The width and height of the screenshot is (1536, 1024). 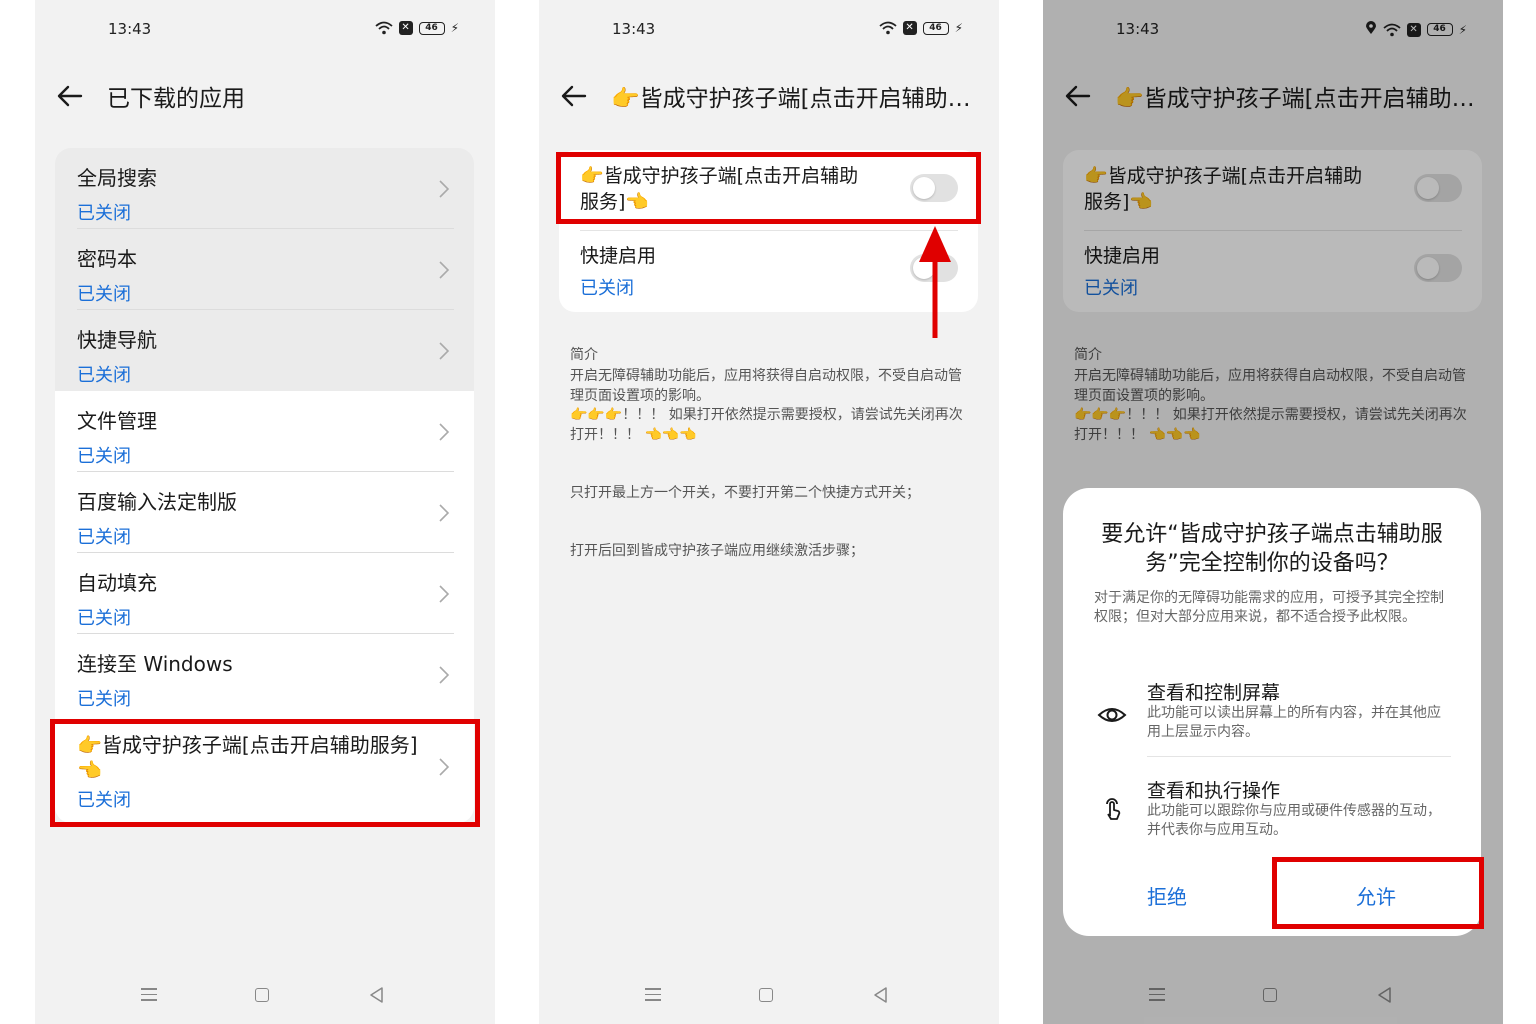 I want to click on list-item-baidu-ime: 百度输入法定制版 已关闭, so click(x=264, y=512).